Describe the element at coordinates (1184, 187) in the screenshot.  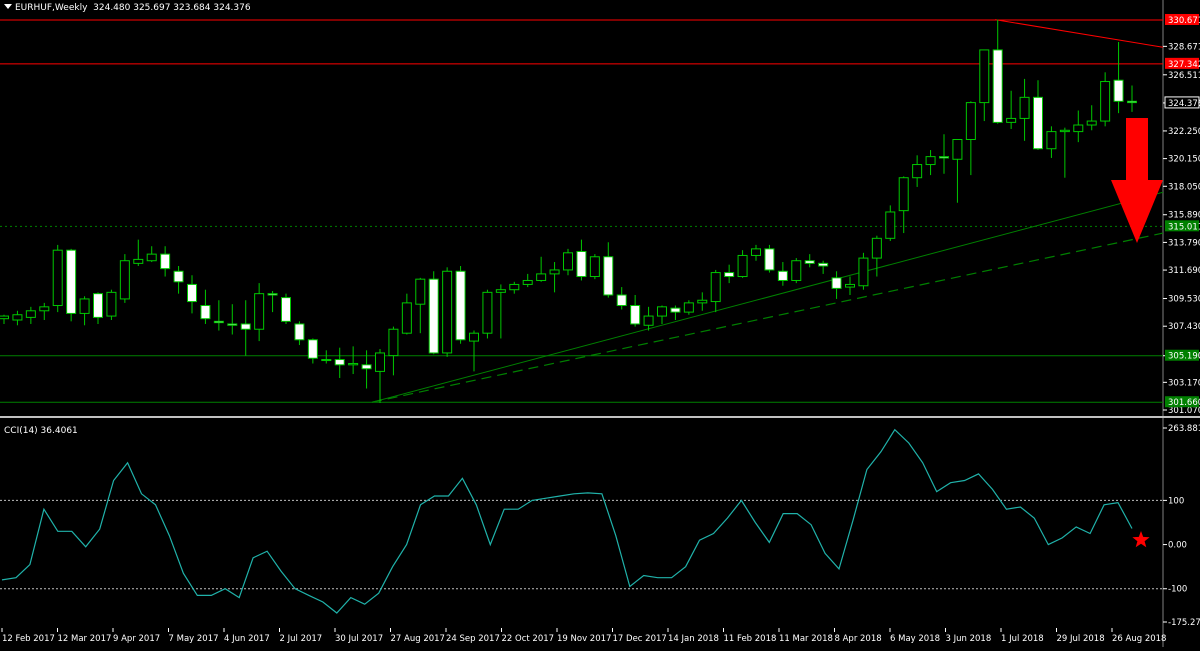
I see `price-tick-label: 318.050` at that location.